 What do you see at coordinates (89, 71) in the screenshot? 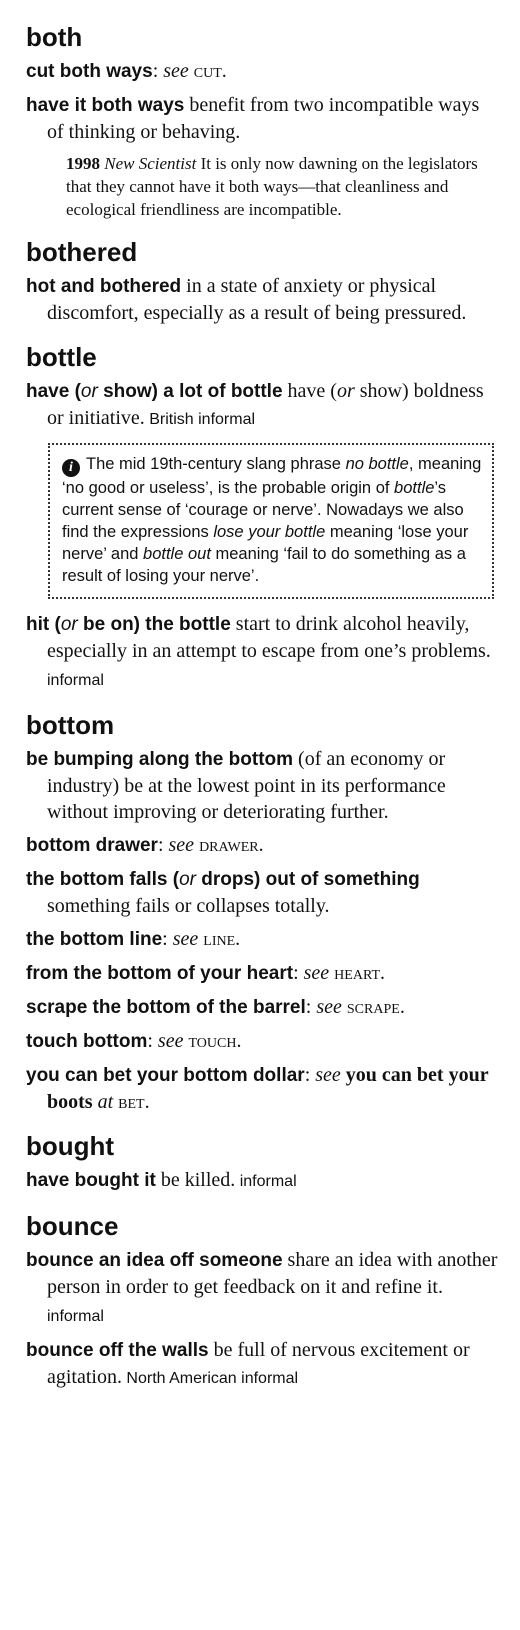
I see `phrase: cut both ways` at bounding box center [89, 71].